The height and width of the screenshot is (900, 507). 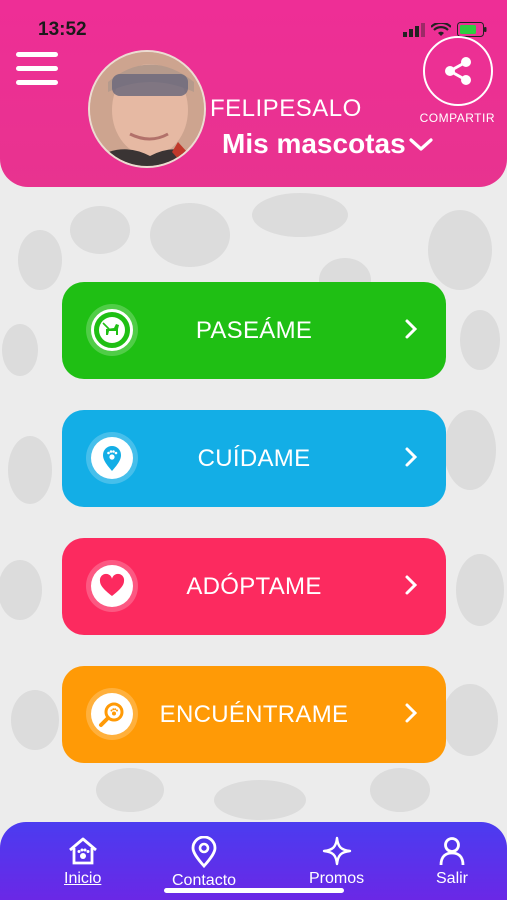 I want to click on nav-item-home: Inicio, so click(x=82, y=862).